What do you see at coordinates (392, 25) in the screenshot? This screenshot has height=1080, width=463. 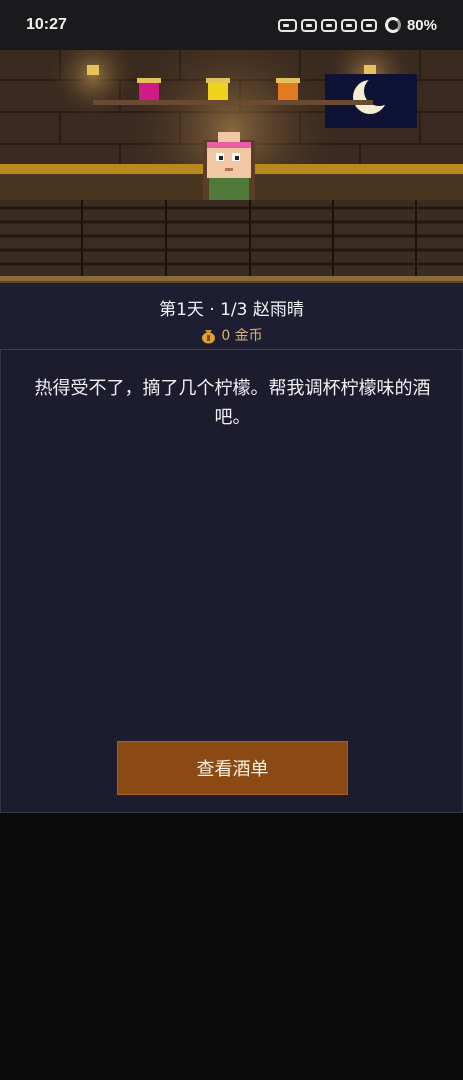 I see `battery-ring-icon` at bounding box center [392, 25].